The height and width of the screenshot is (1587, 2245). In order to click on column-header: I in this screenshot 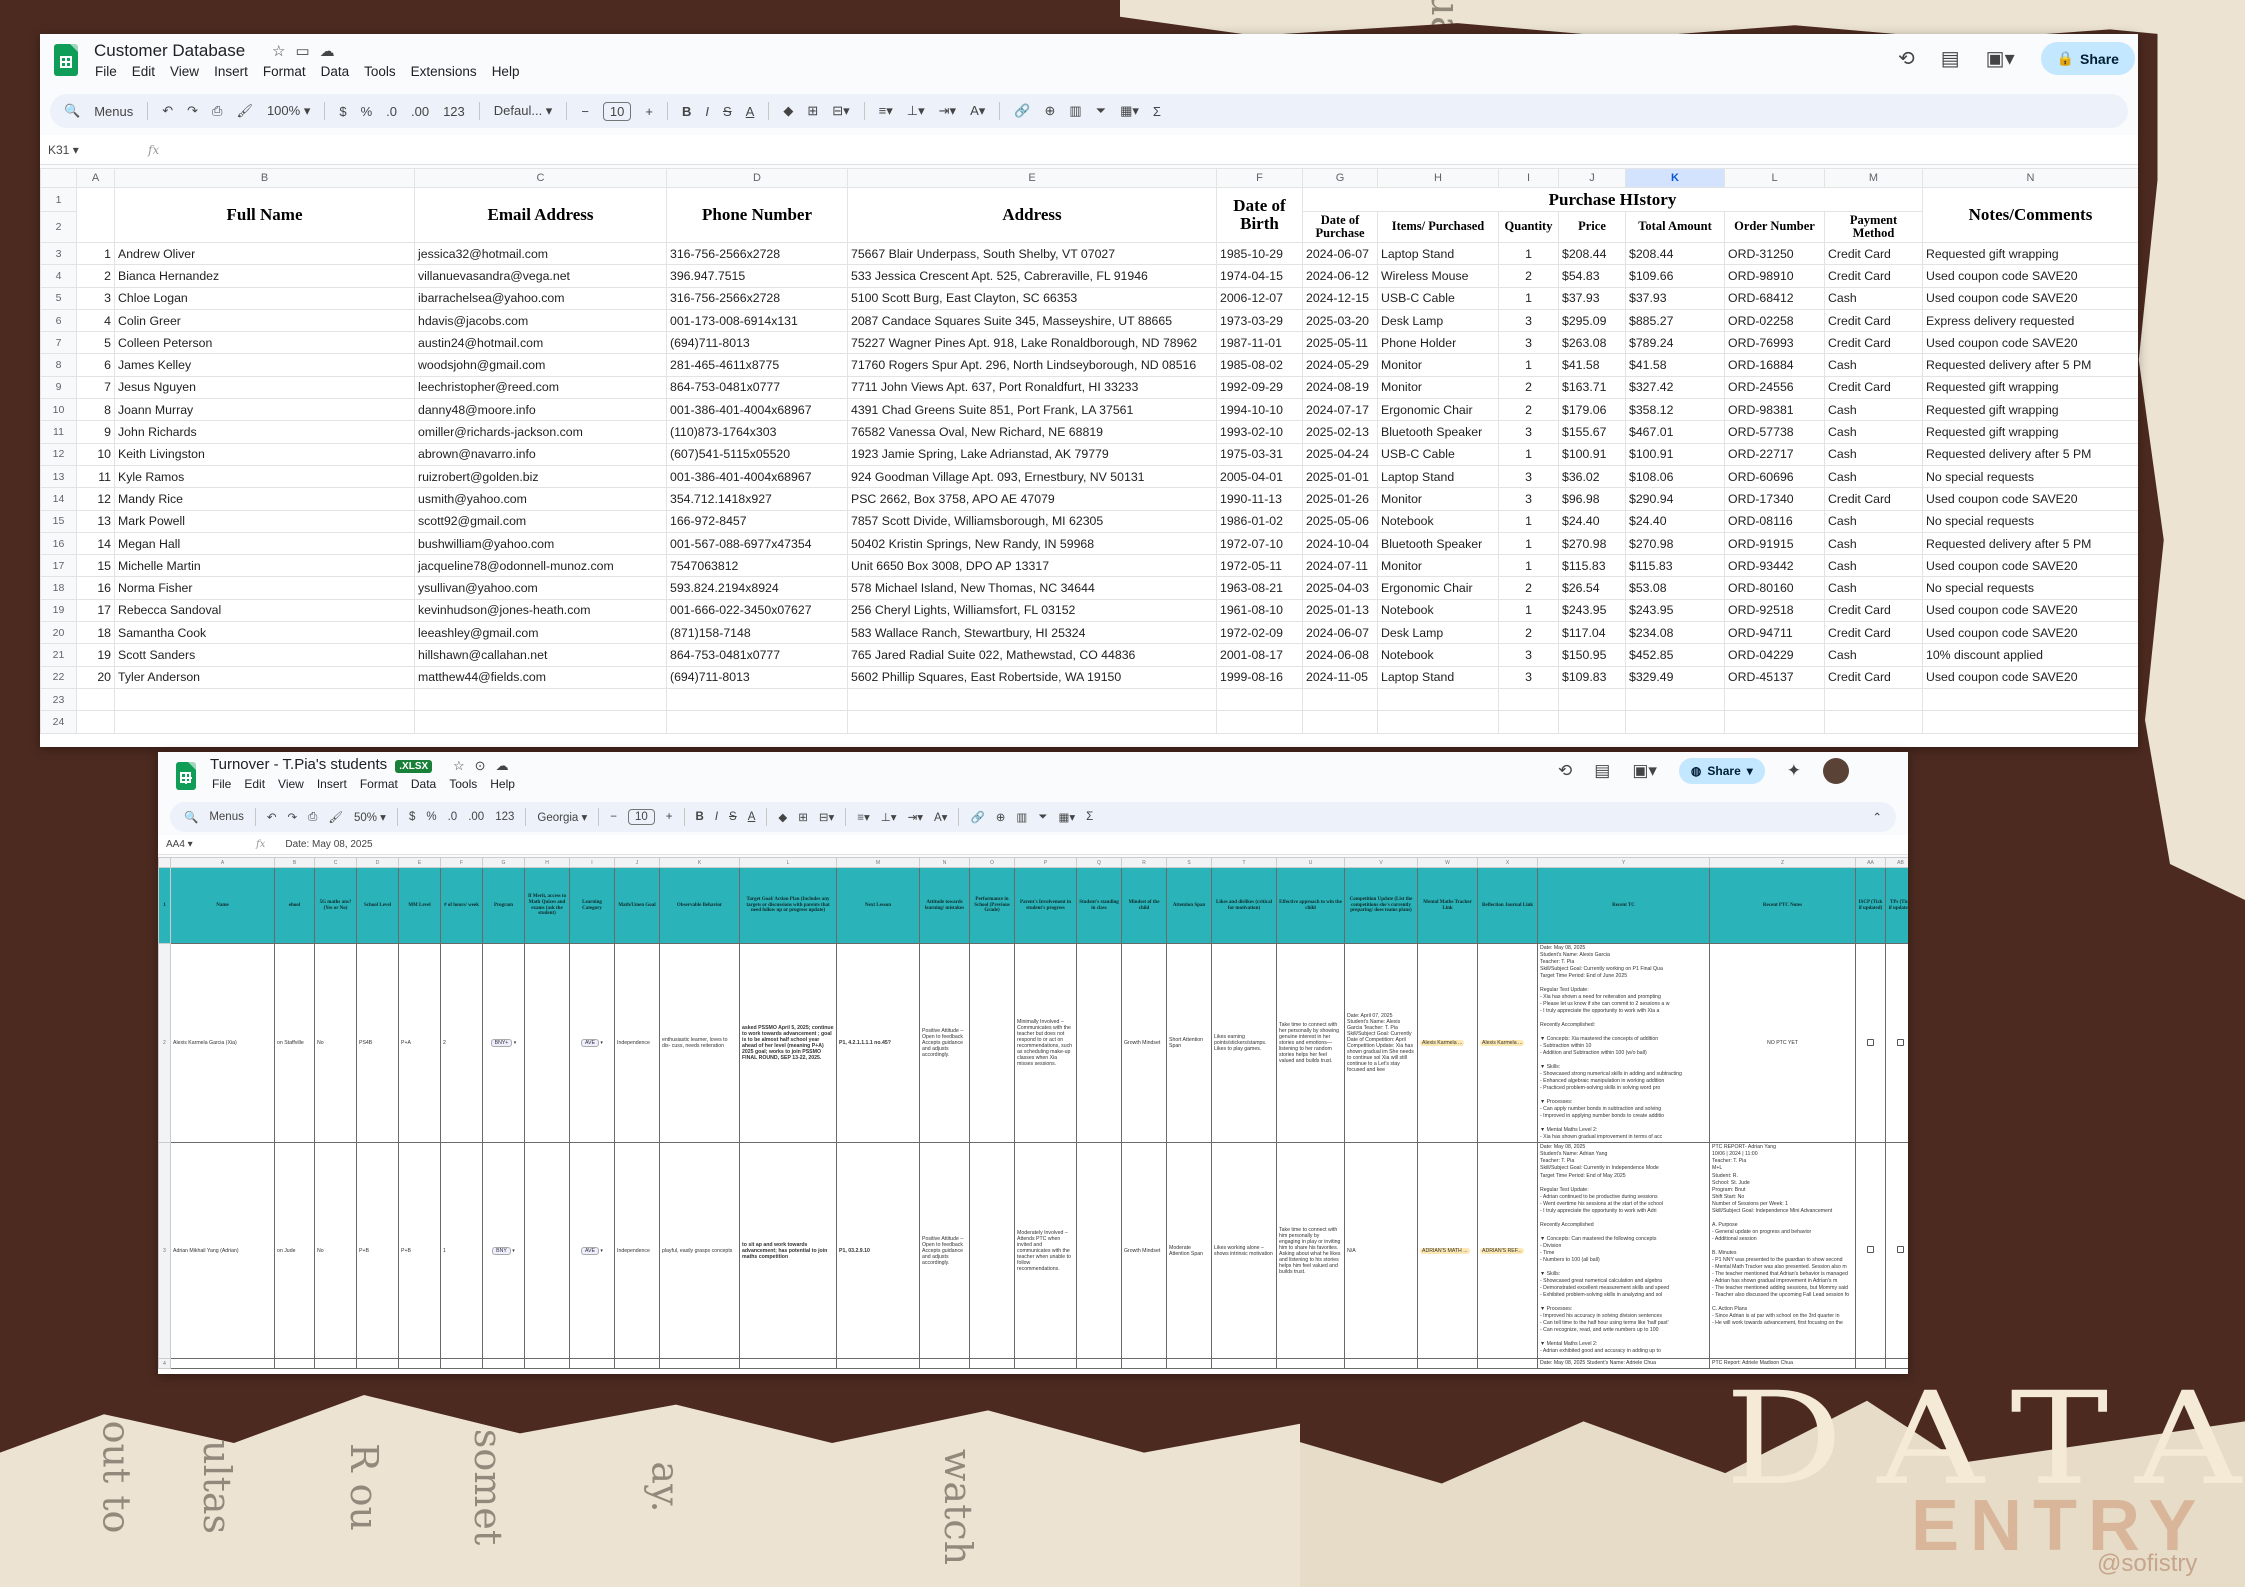, I will do `click(592, 862)`.